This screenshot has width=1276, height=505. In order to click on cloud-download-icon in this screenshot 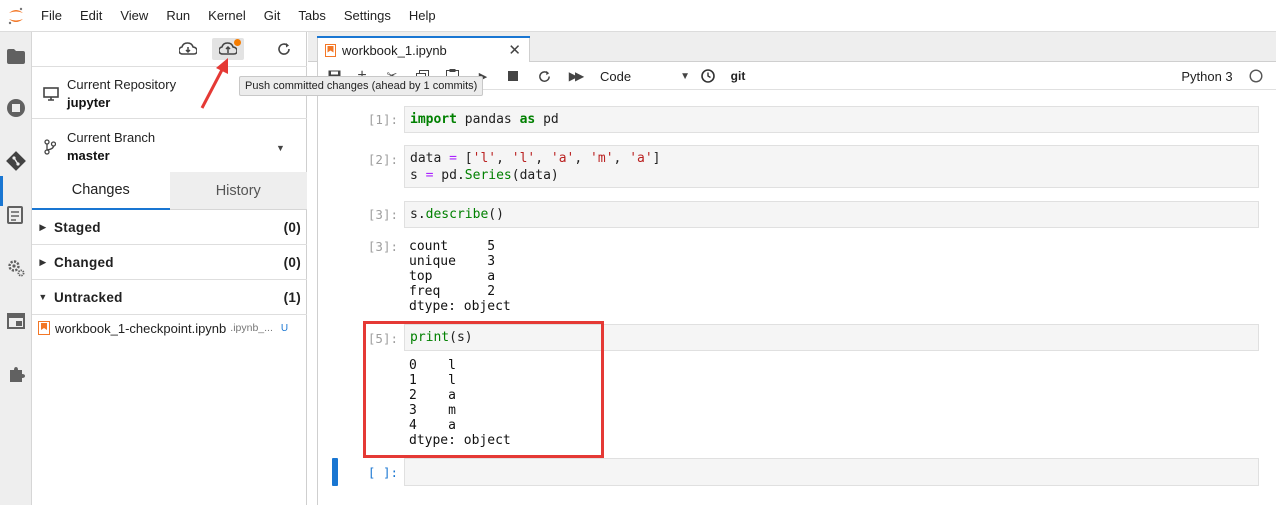, I will do `click(188, 48)`.